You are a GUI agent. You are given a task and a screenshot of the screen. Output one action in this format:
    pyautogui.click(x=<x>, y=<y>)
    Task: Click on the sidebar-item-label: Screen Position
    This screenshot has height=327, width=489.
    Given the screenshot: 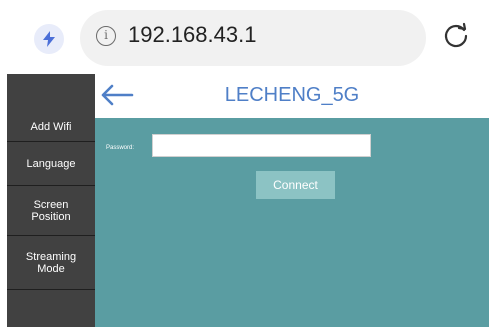 What is the action you would take?
    pyautogui.click(x=51, y=210)
    